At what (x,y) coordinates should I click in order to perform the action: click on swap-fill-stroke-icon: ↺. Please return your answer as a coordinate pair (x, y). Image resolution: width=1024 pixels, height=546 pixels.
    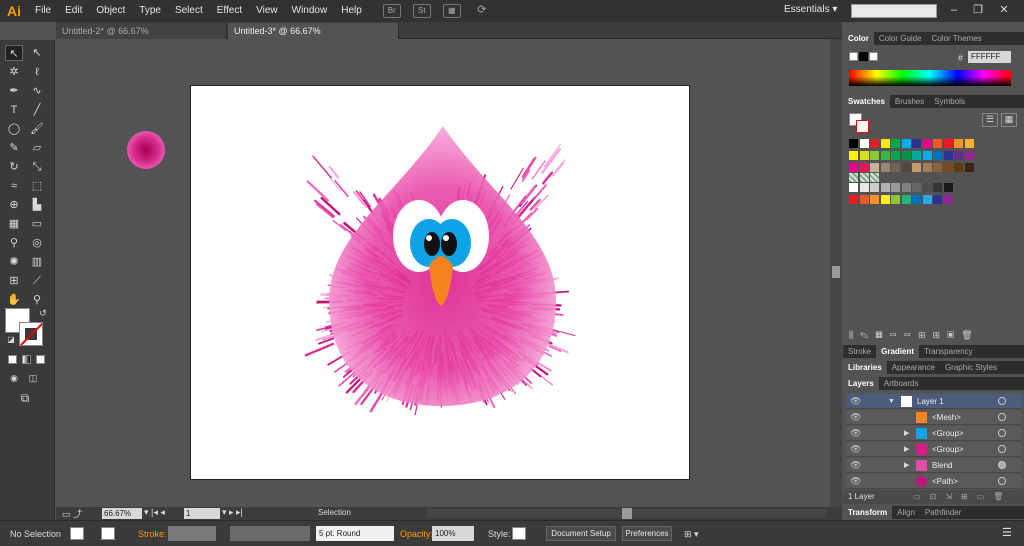
    Looking at the image, I should click on (43, 313).